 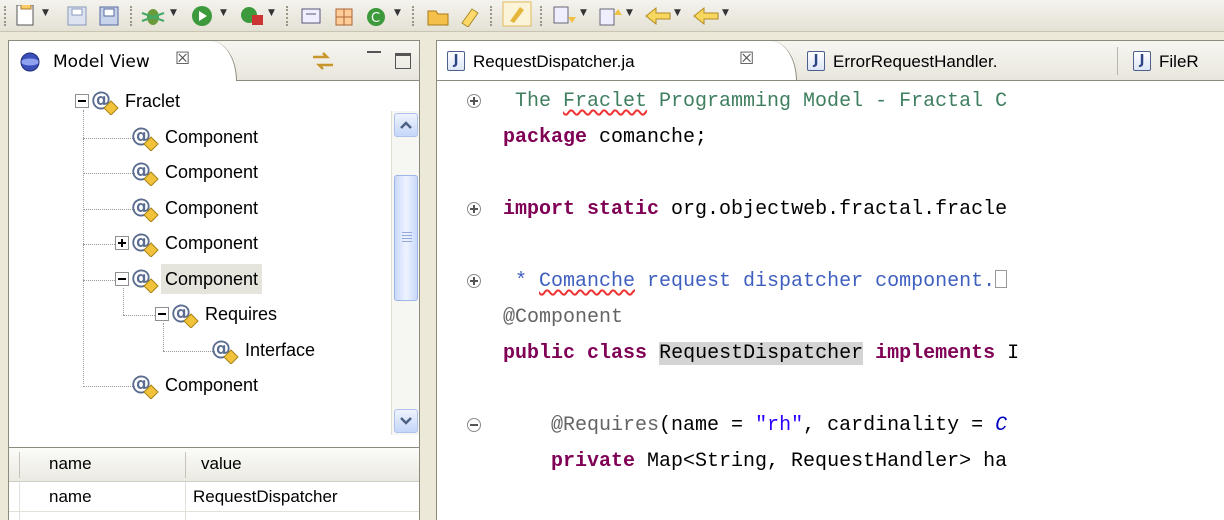 I want to click on main-toolbar: ▼ ▼ ▼ ▼ C ▼ ▼ ▼ ▼ ▼, so click(x=612, y=16).